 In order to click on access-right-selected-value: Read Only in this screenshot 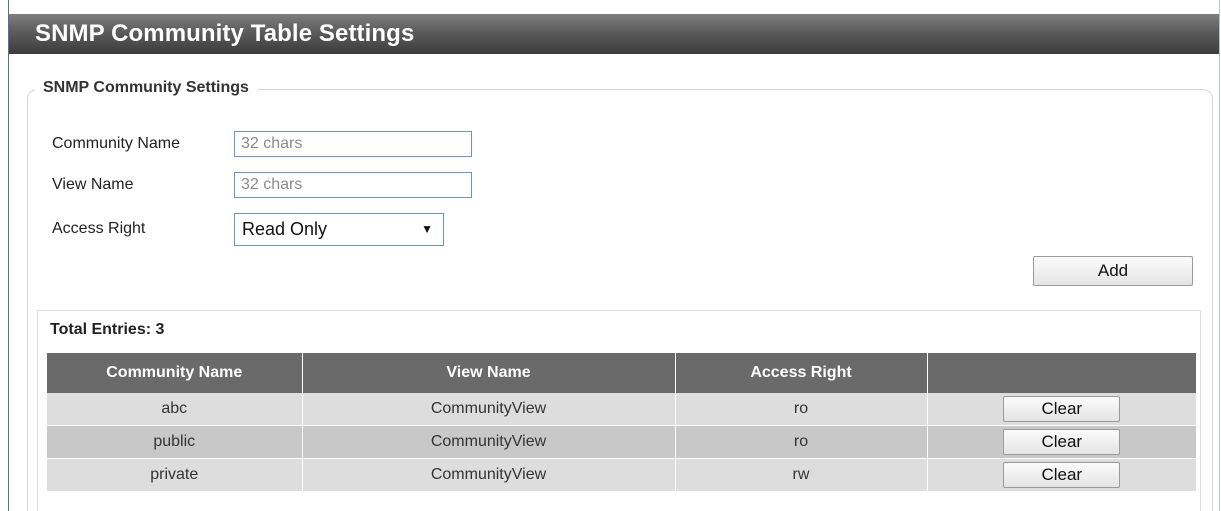, I will do `click(285, 229)`.